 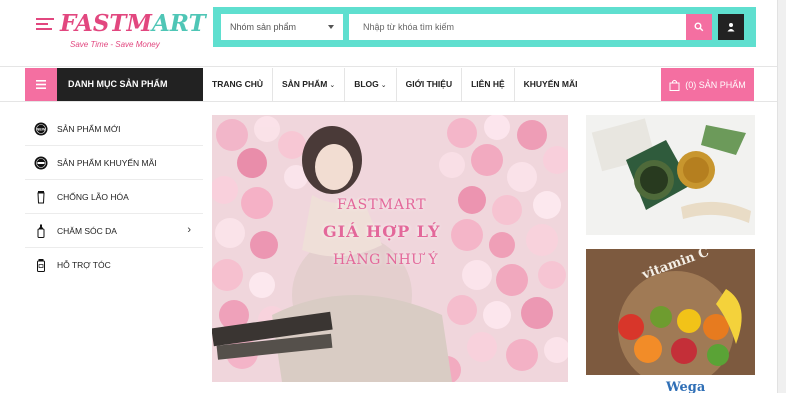 I want to click on nav-item-label: GIỚI THIỆU, so click(x=429, y=84).